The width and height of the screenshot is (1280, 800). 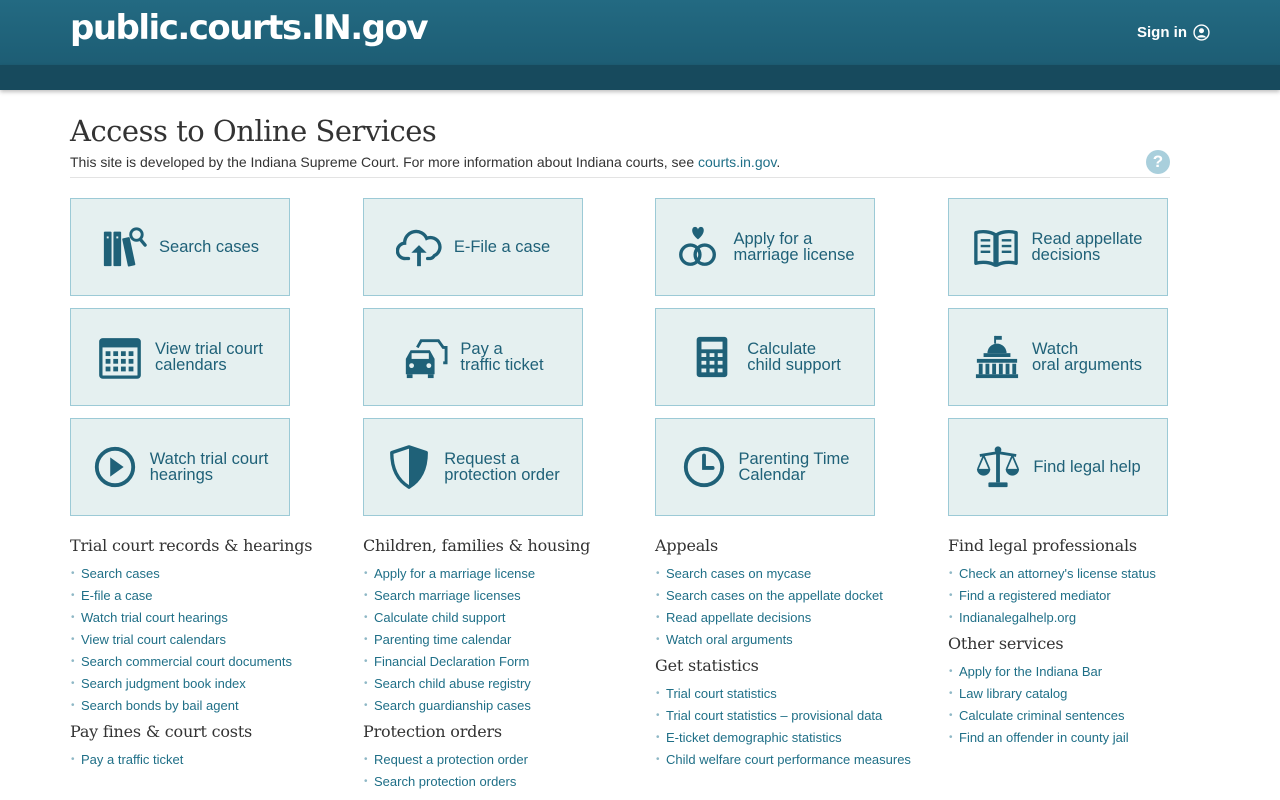 I want to click on service-link: Law library catalog, so click(x=1013, y=693).